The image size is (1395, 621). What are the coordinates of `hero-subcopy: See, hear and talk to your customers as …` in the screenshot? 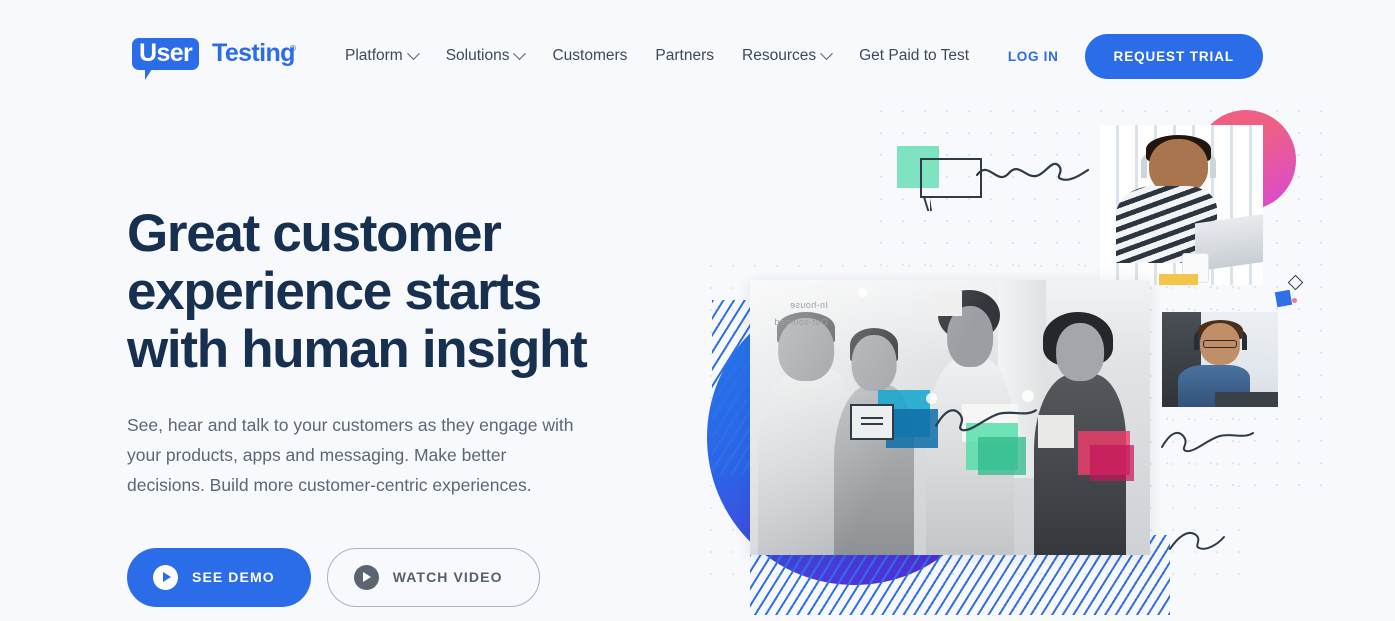 It's located at (350, 455).